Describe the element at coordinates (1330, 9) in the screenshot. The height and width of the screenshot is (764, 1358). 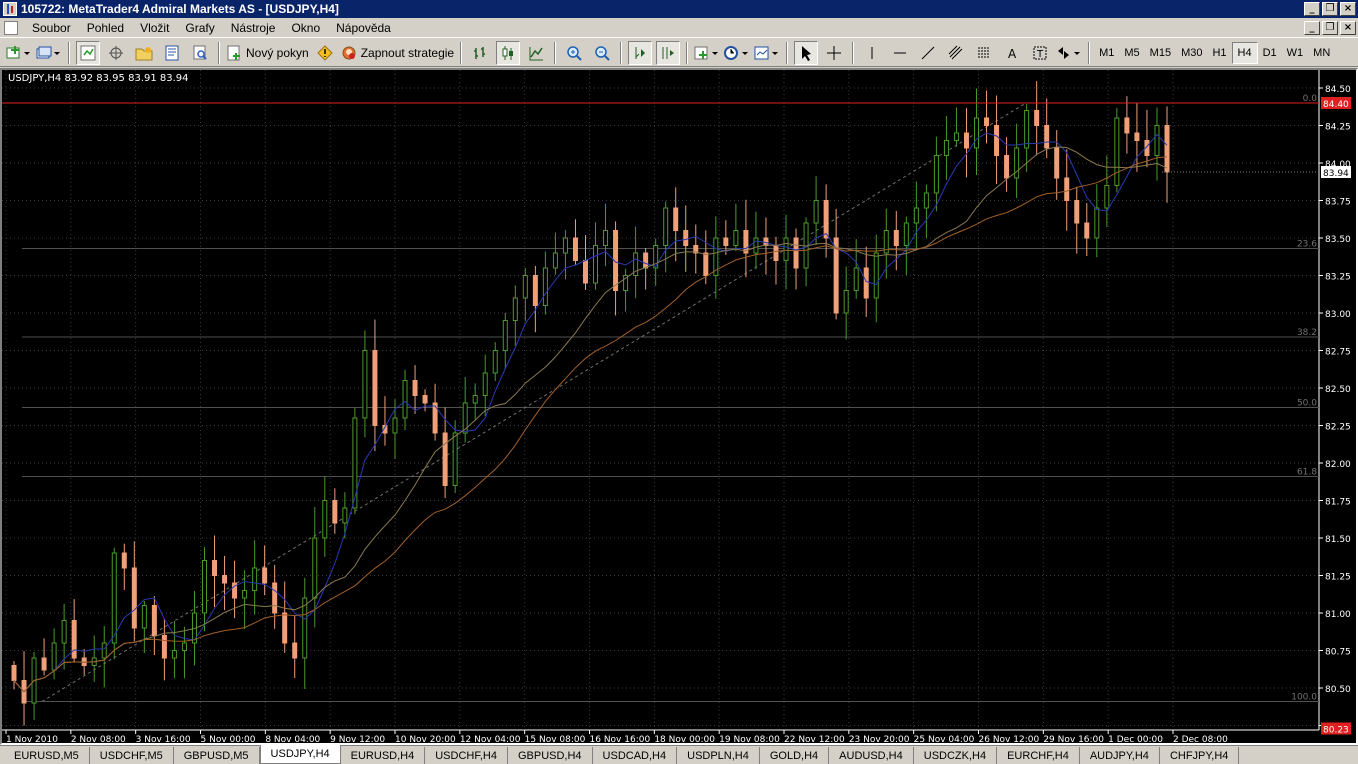
I see `restore-button: ❐` at that location.